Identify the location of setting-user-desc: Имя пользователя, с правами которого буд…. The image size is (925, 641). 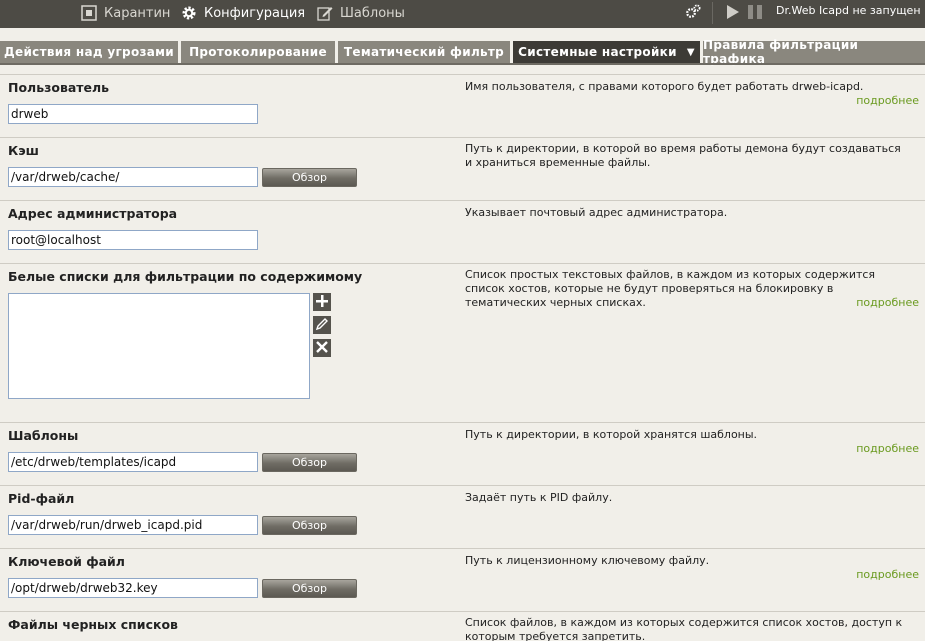
(664, 86).